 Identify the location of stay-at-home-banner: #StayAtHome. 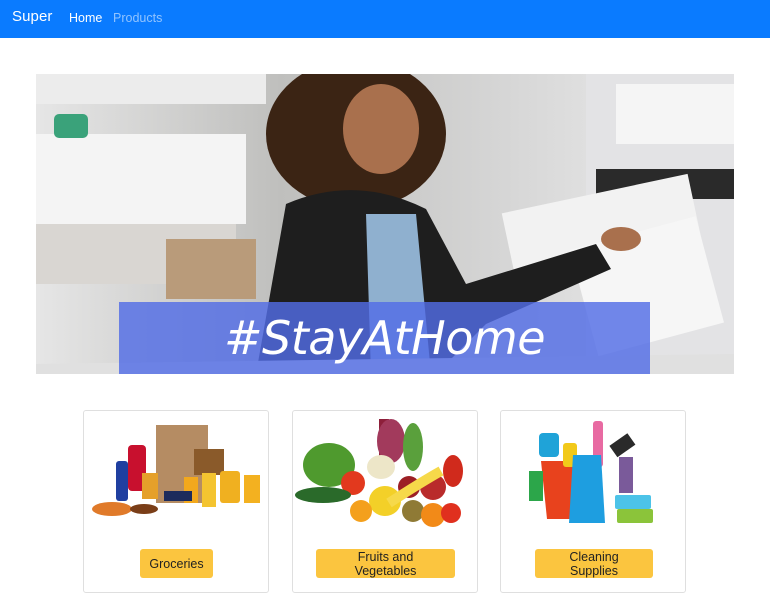
(384, 338).